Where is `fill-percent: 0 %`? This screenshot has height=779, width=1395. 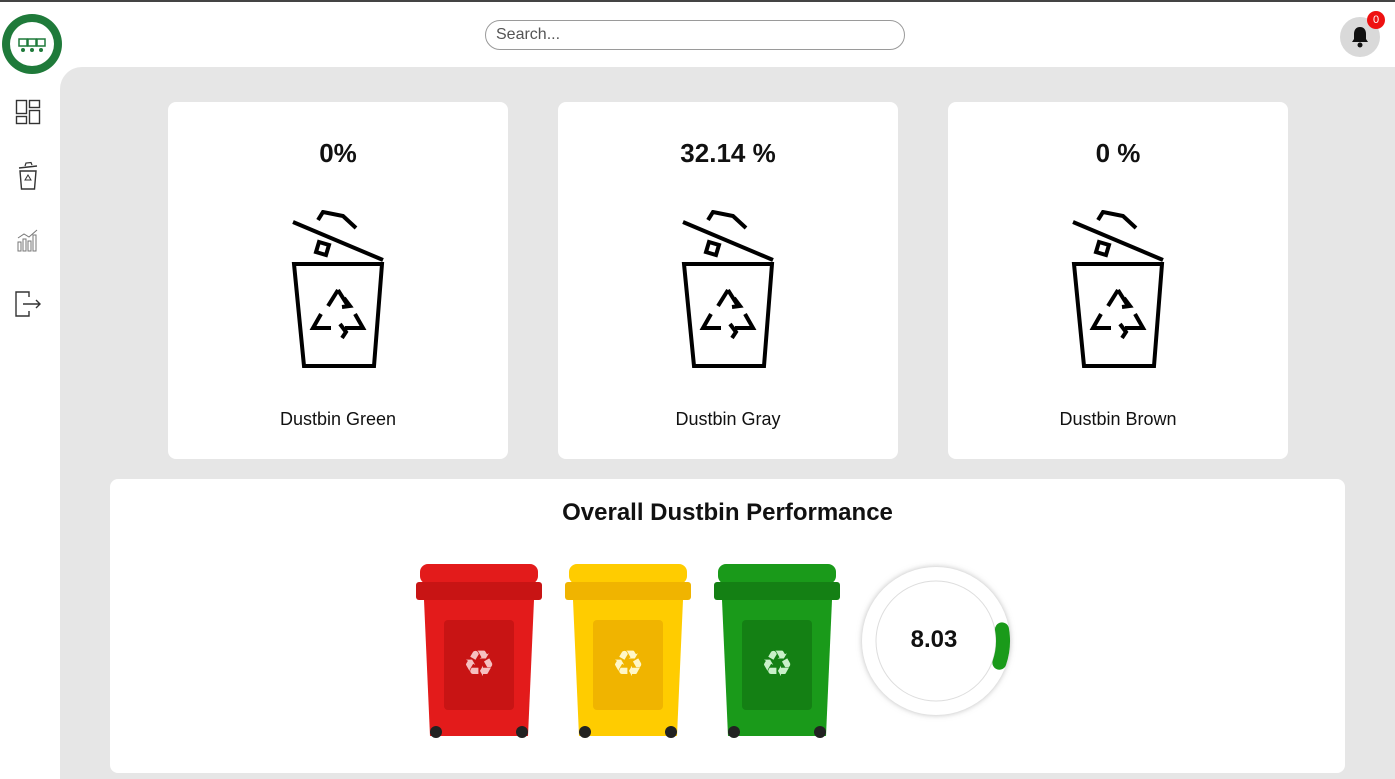
fill-percent: 0 % is located at coordinates (1118, 153).